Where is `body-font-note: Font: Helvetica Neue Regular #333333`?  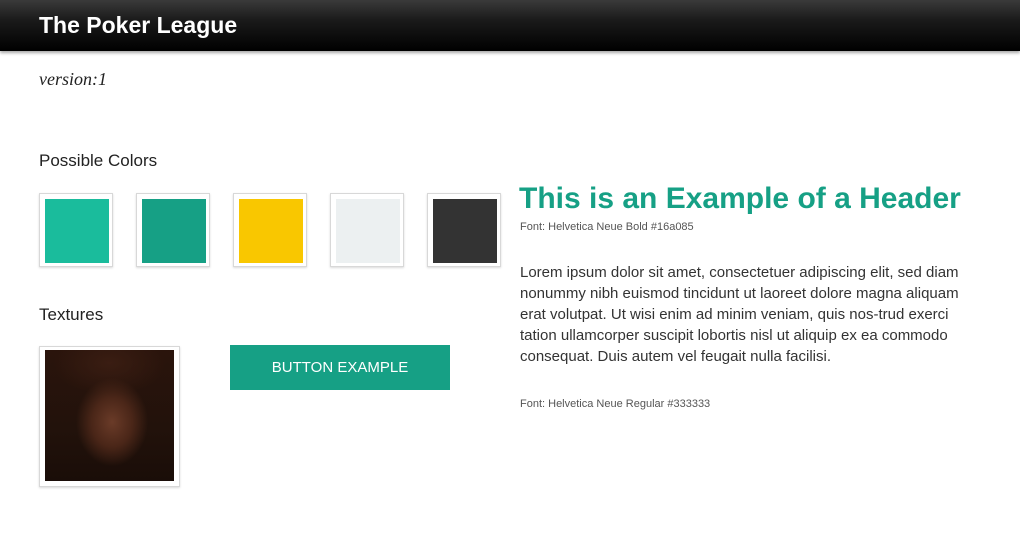
body-font-note: Font: Helvetica Neue Regular #333333 is located at coordinates (615, 404).